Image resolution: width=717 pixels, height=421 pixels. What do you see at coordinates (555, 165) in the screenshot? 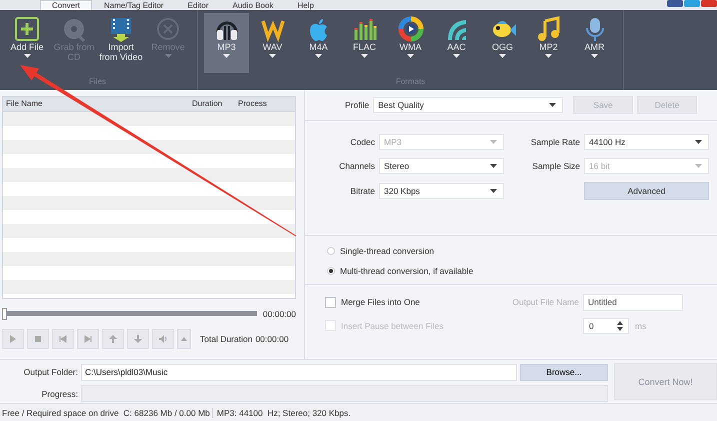
I see `field-label: Sample Size` at bounding box center [555, 165].